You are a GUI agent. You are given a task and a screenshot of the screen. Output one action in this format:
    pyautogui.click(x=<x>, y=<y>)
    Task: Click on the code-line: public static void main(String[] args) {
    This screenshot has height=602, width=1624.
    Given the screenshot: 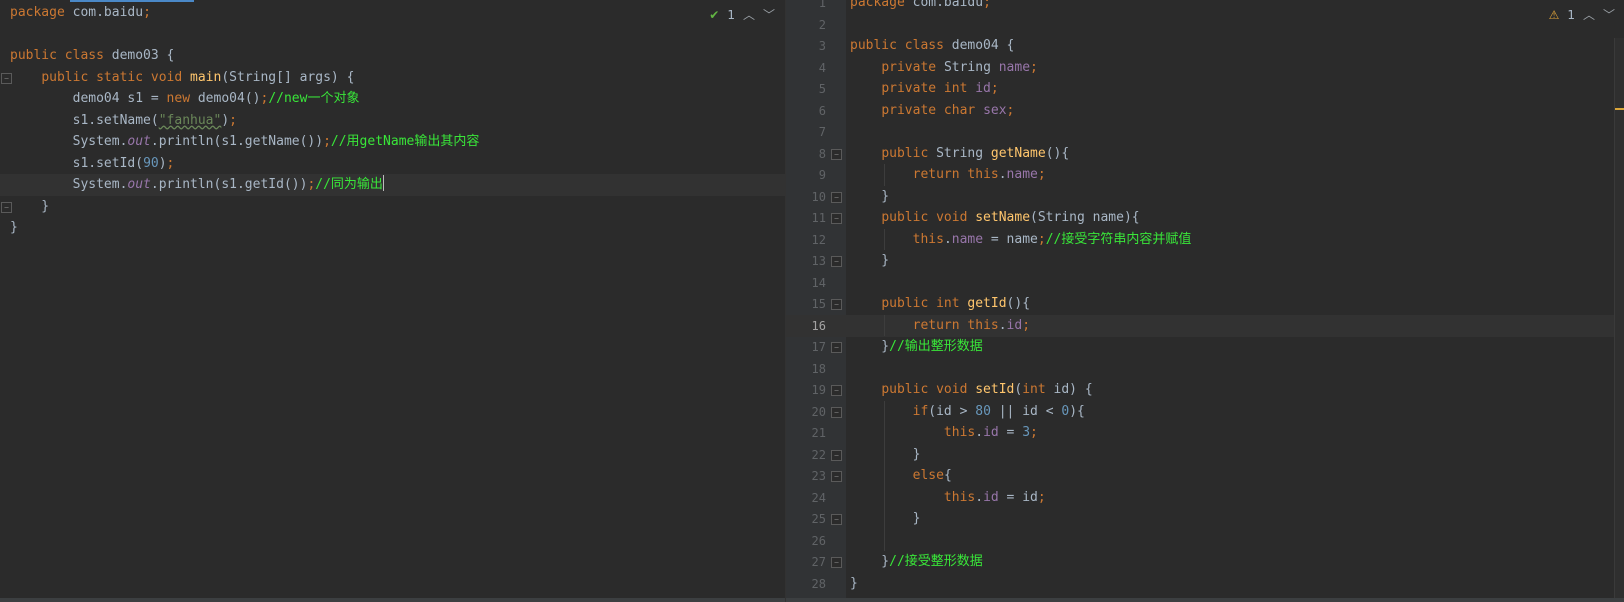 What is the action you would take?
    pyautogui.click(x=392, y=78)
    